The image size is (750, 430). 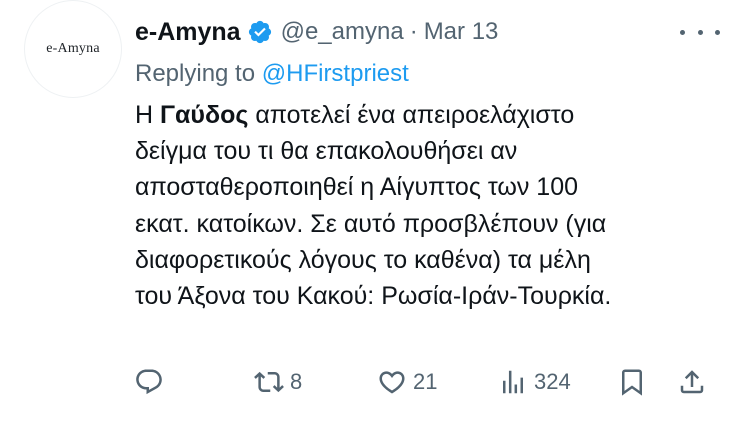 I want to click on replying-to: Replying to @HFirstpriest, so click(x=272, y=74).